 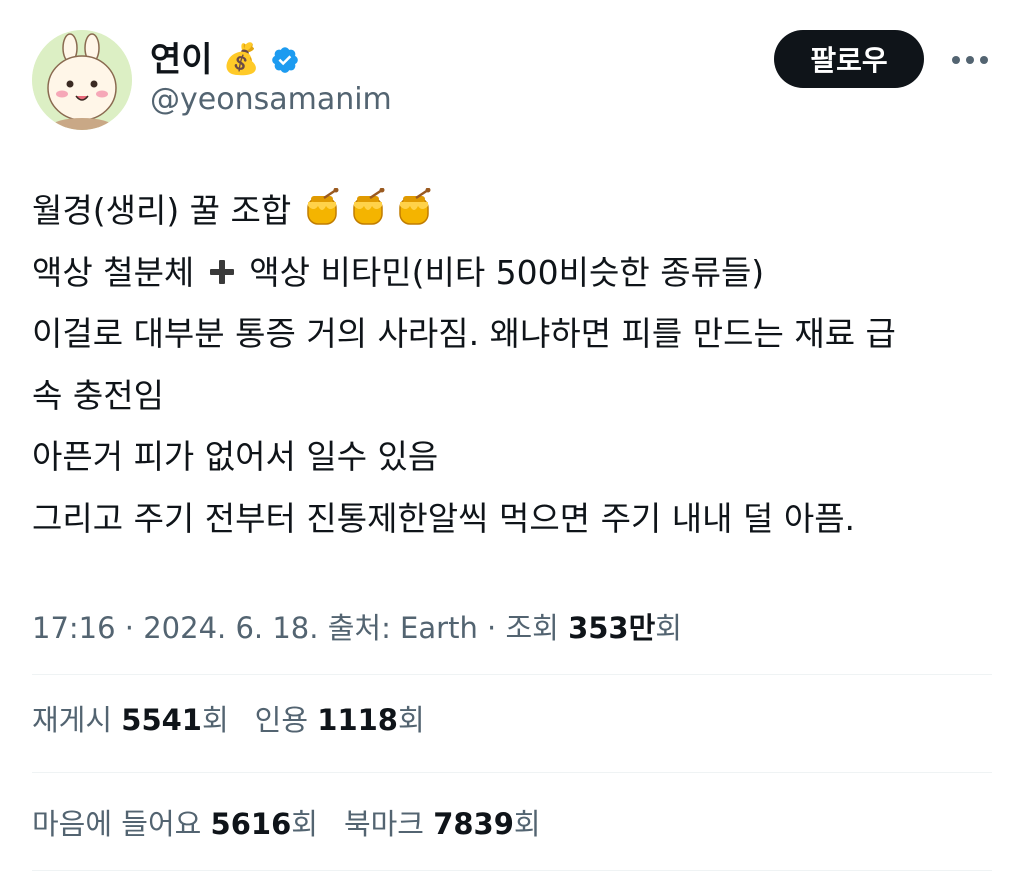 I want to click on bookmarks-stat: 북마크 7839회, so click(x=442, y=824).